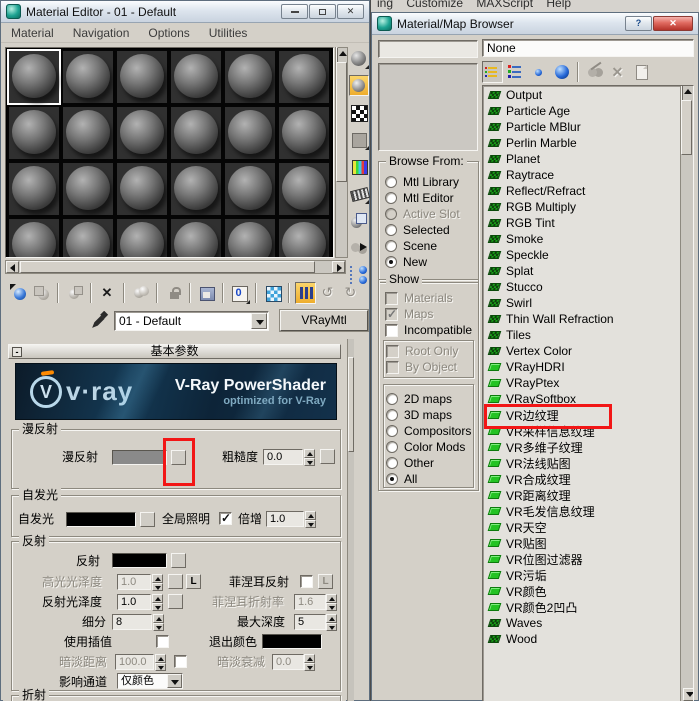 The image size is (699, 701). What do you see at coordinates (228, 34) in the screenshot?
I see `menu-utilities: Utilities` at bounding box center [228, 34].